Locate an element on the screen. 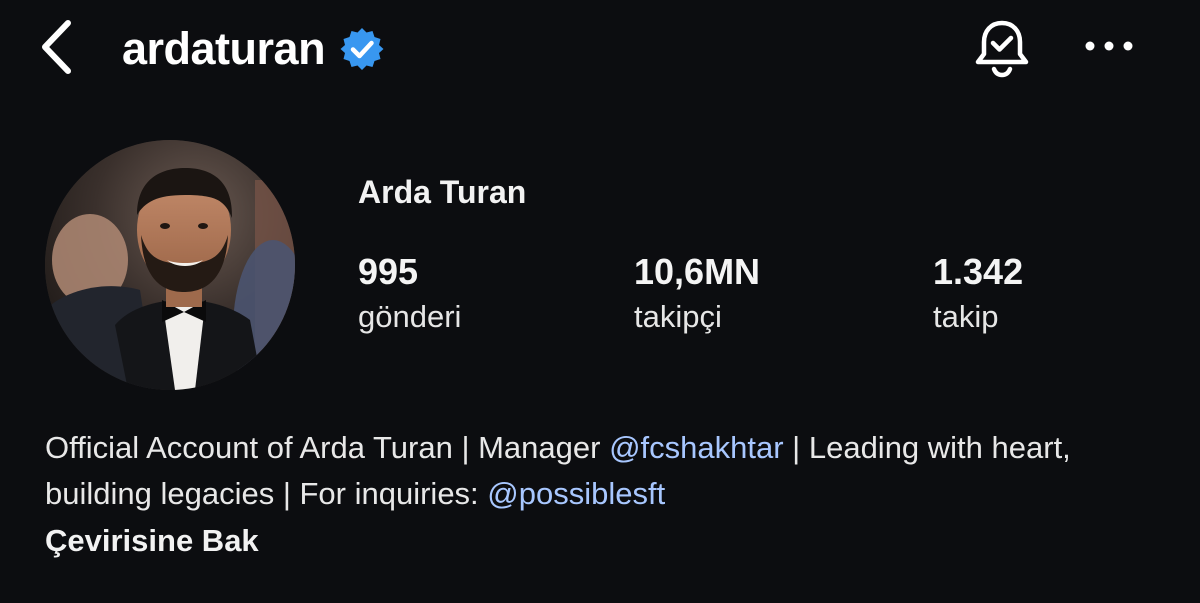 The height and width of the screenshot is (603, 1200). following-value: 1.342 is located at coordinates (978, 271).